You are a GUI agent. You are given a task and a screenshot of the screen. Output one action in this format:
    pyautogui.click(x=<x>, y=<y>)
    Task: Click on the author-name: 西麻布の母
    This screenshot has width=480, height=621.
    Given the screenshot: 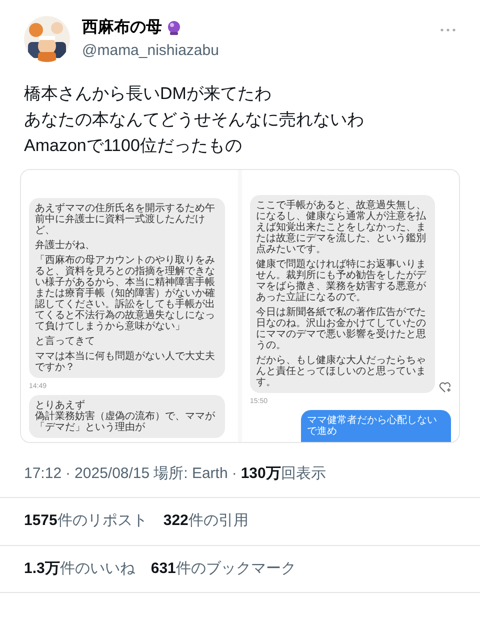 What is the action you would take?
    pyautogui.click(x=122, y=28)
    